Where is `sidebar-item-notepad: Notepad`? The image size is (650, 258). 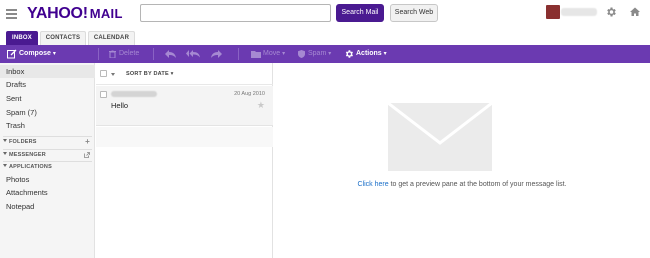
sidebar-item-notepad: Notepad is located at coordinates (47, 206).